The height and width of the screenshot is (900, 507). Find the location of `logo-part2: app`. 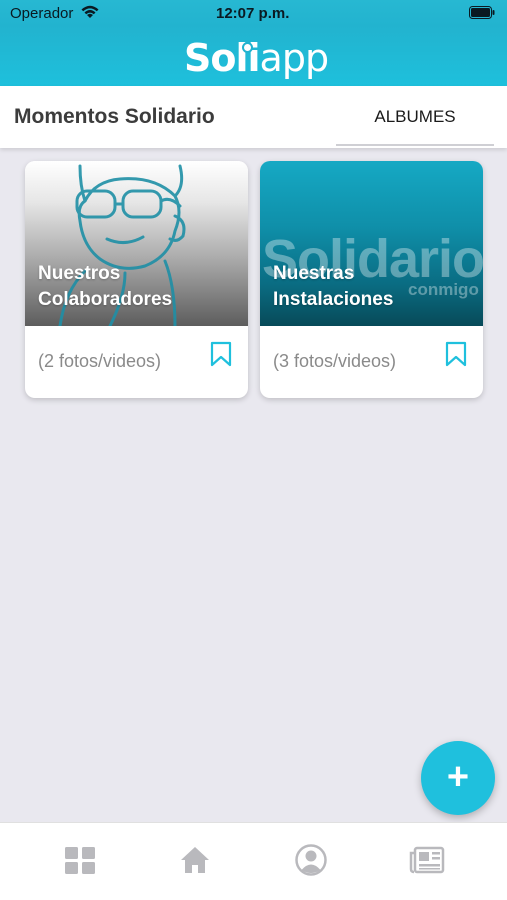

logo-part2: app is located at coordinates (294, 58).